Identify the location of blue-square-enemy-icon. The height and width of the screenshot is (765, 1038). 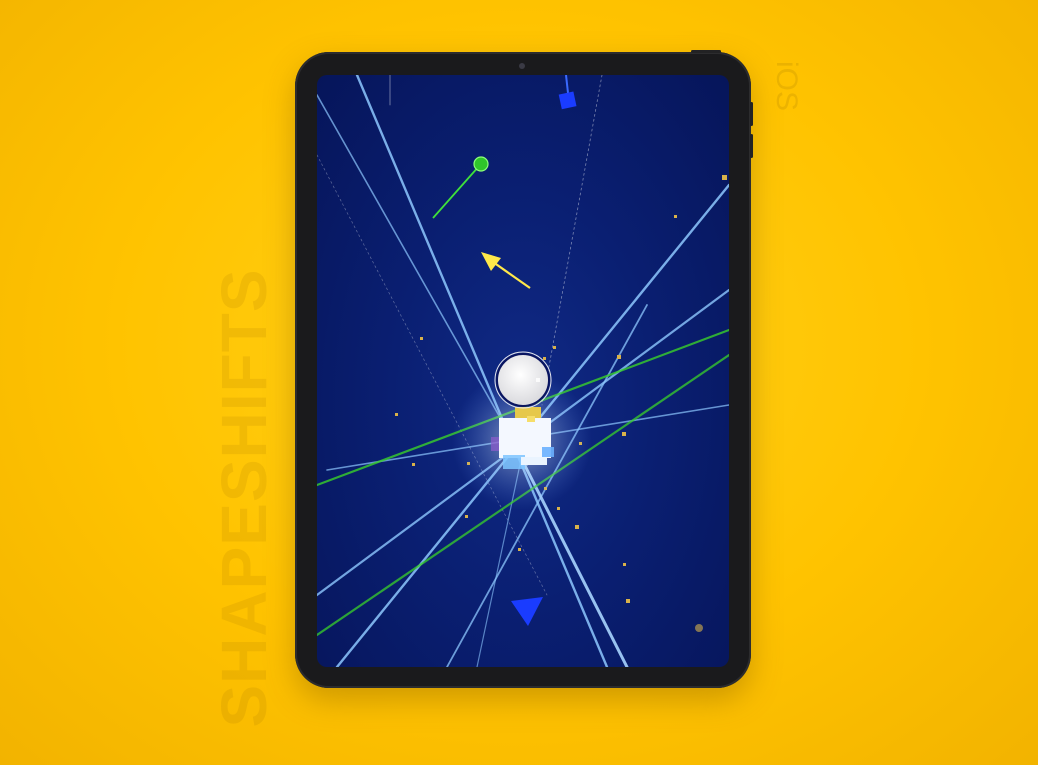
(567, 92).